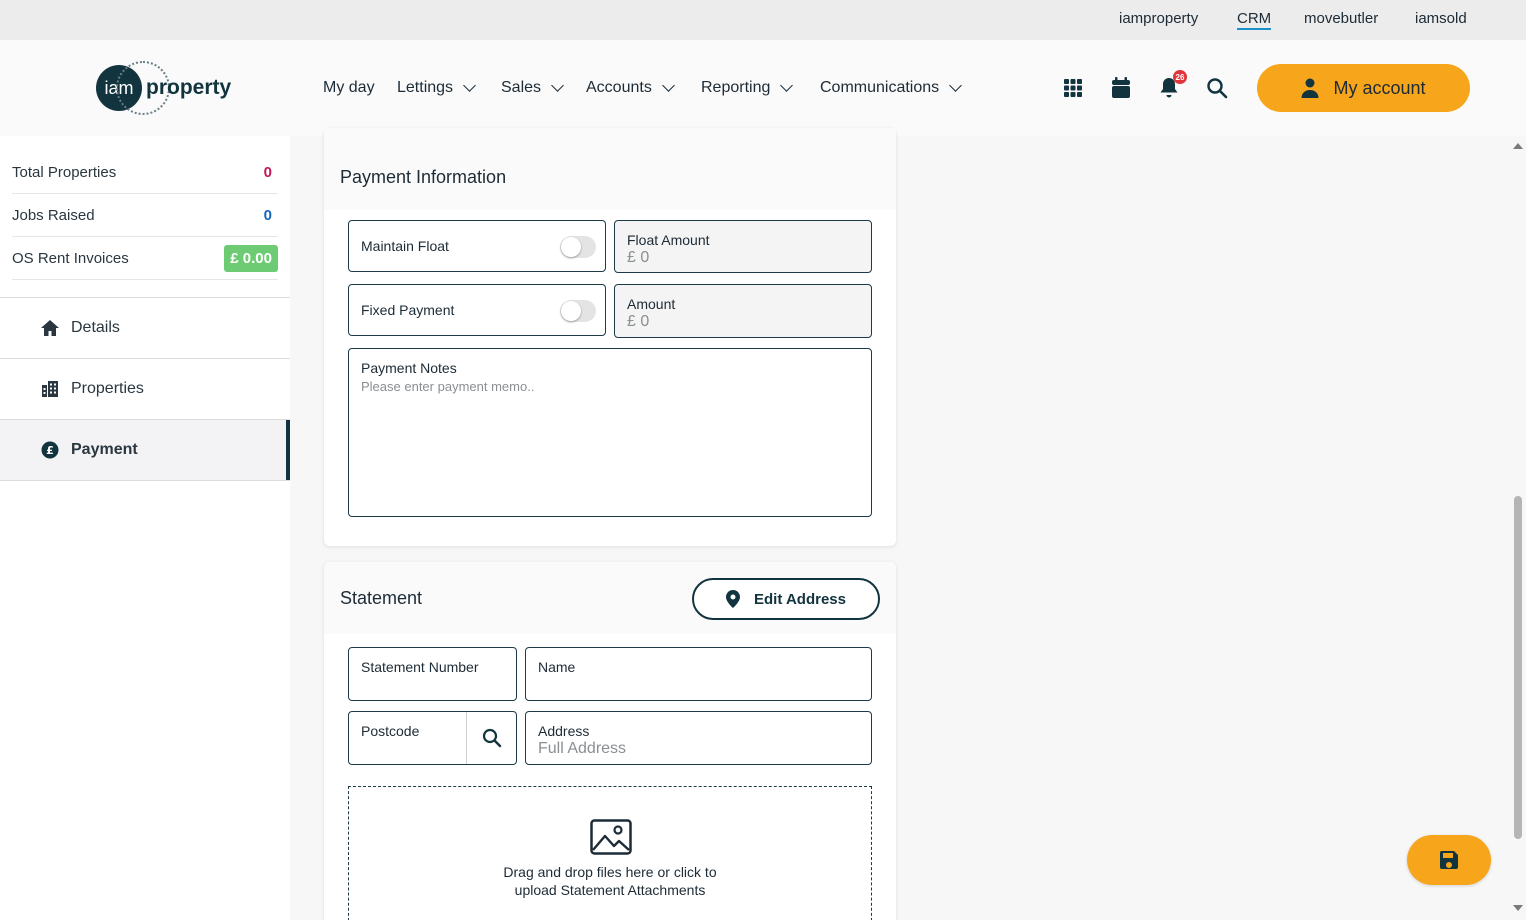 This screenshot has width=1526, height=920. I want to click on stat-value-pill: £ 0.00, so click(251, 258).